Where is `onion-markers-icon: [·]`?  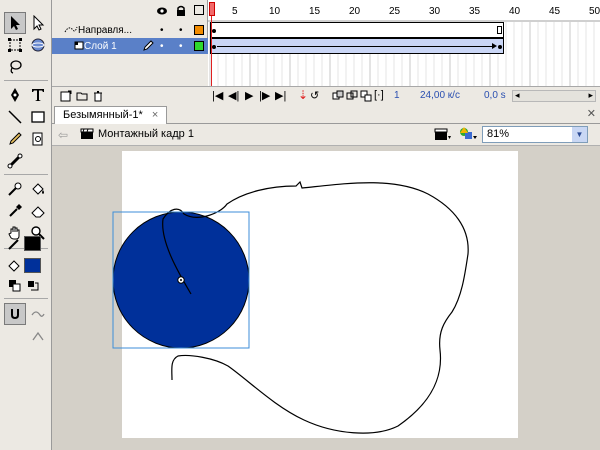
onion-markers-icon: [·] is located at coordinates (379, 95).